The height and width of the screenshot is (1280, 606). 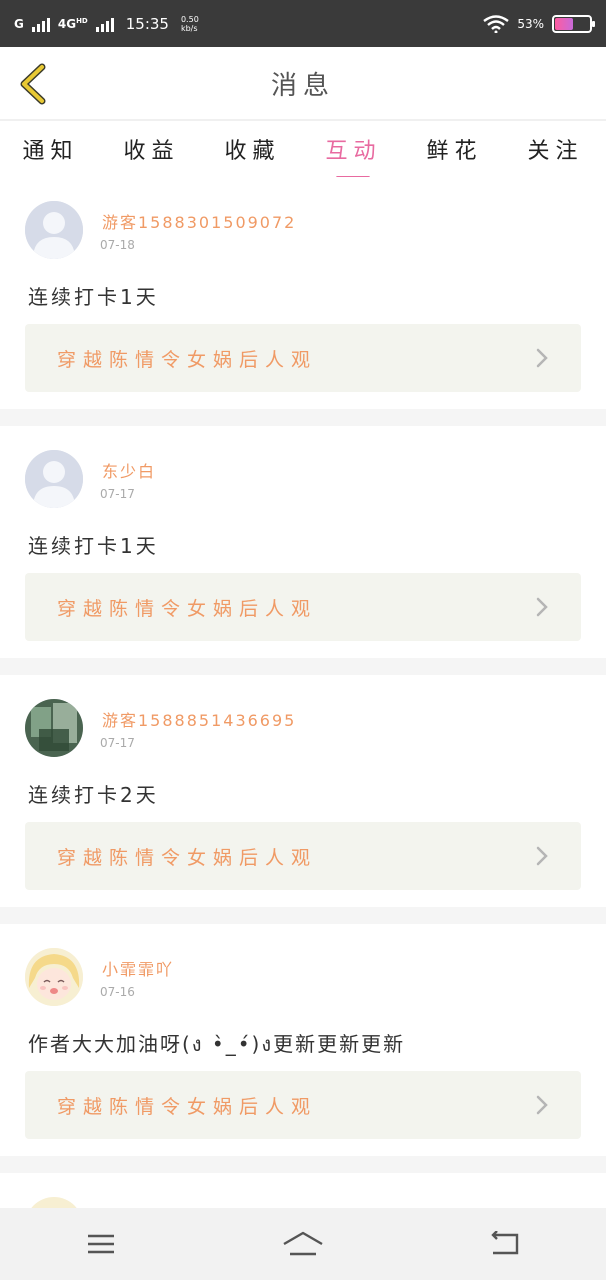 I want to click on clock: 15:35, so click(x=147, y=23).